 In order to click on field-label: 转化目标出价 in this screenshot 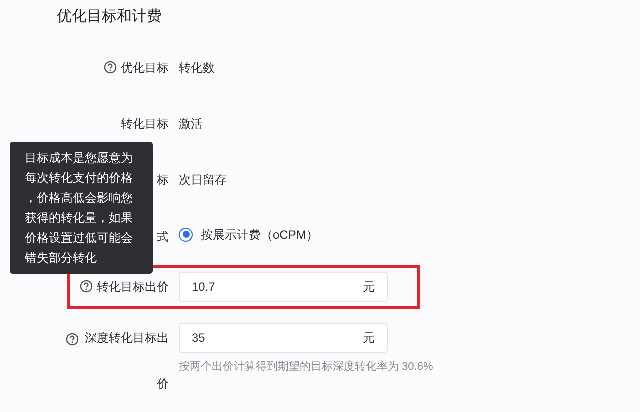, I will do `click(133, 287)`.